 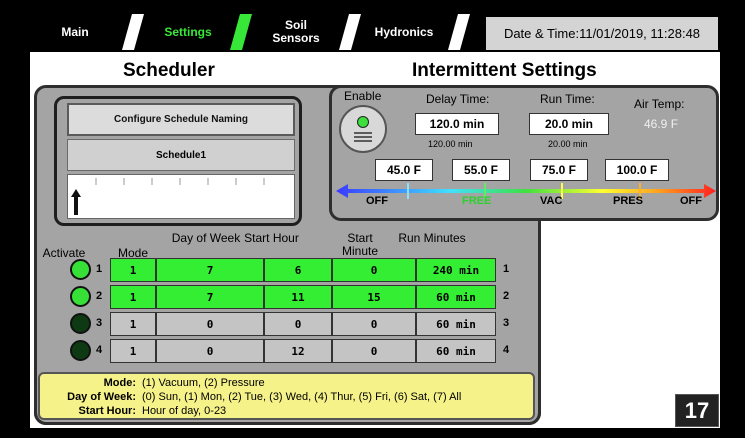 What do you see at coordinates (296, 32) in the screenshot?
I see `tab-soil-sensors: Soil Sensors` at bounding box center [296, 32].